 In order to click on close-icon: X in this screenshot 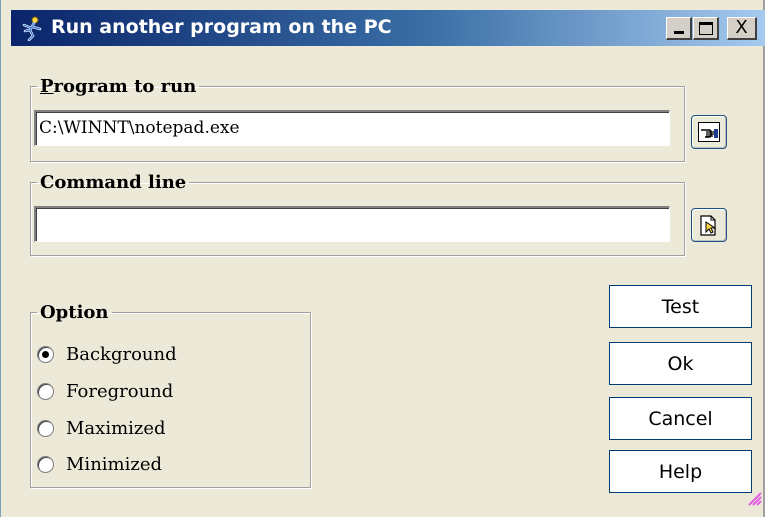, I will do `click(741, 27)`.